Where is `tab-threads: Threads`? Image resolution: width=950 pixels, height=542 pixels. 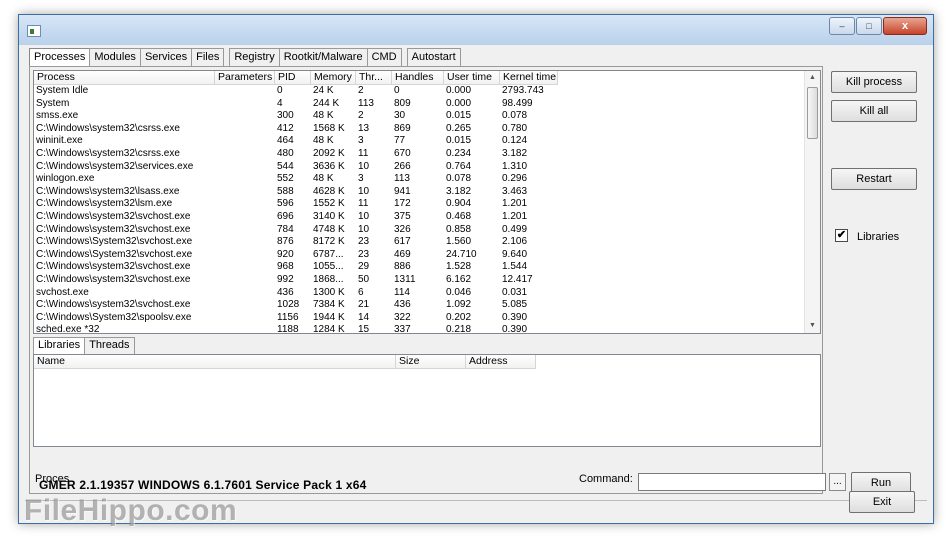
tab-threads: Threads is located at coordinates (109, 345).